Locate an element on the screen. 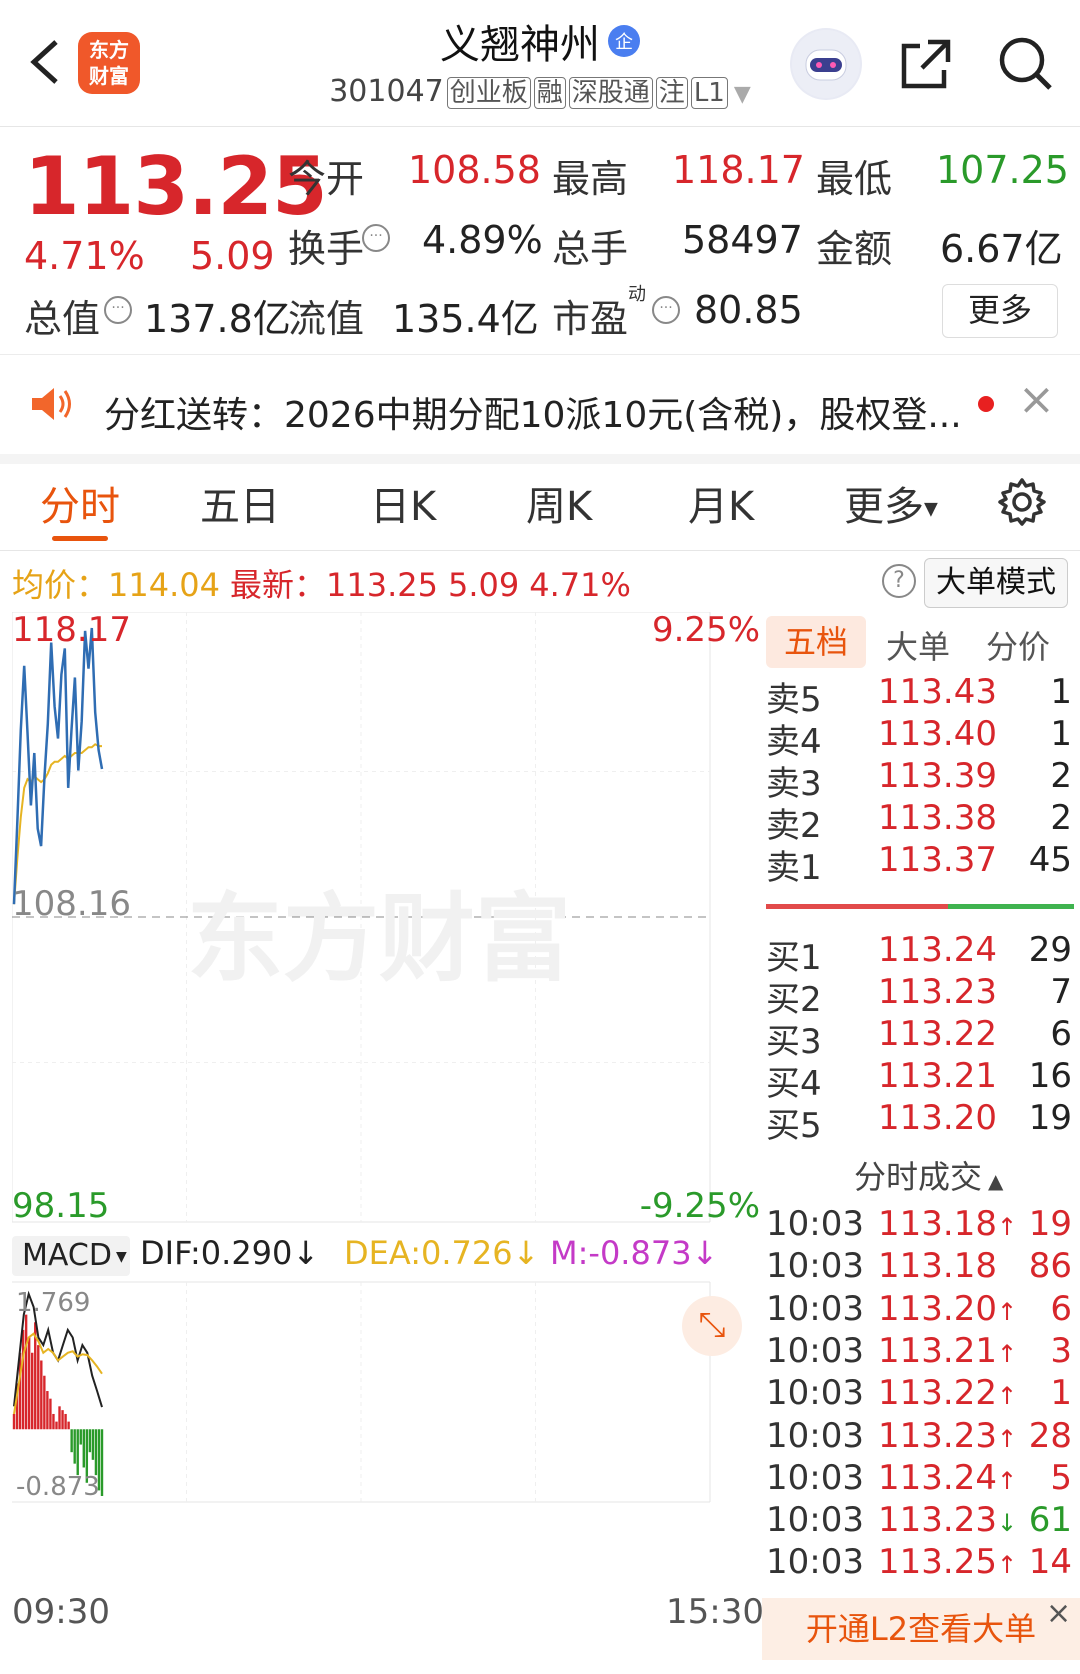 Image resolution: width=1080 pixels, height=1674 pixels. search-icon is located at coordinates (1025, 63).